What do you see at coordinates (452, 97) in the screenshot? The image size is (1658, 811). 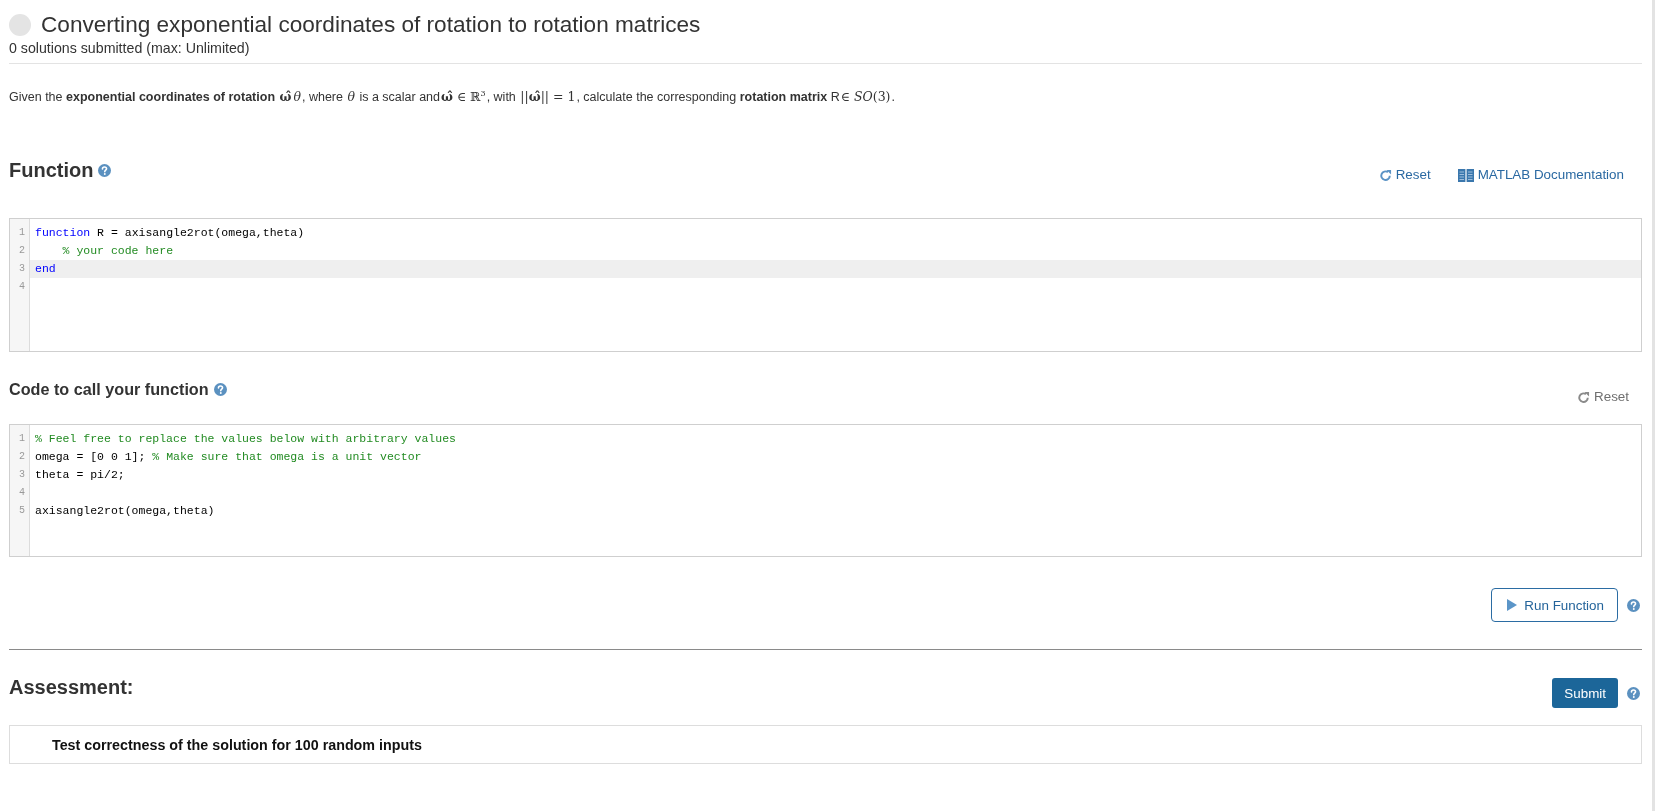 I see `problem-description: Given the exponential coordinates of rotation ω̂ θ, where θ is a scalar andω̂ ∈ ℝ$^{3}$, with ||ω̂|| = 1, calculate the corresponding rotation matrix R∈ SO(3).` at bounding box center [452, 97].